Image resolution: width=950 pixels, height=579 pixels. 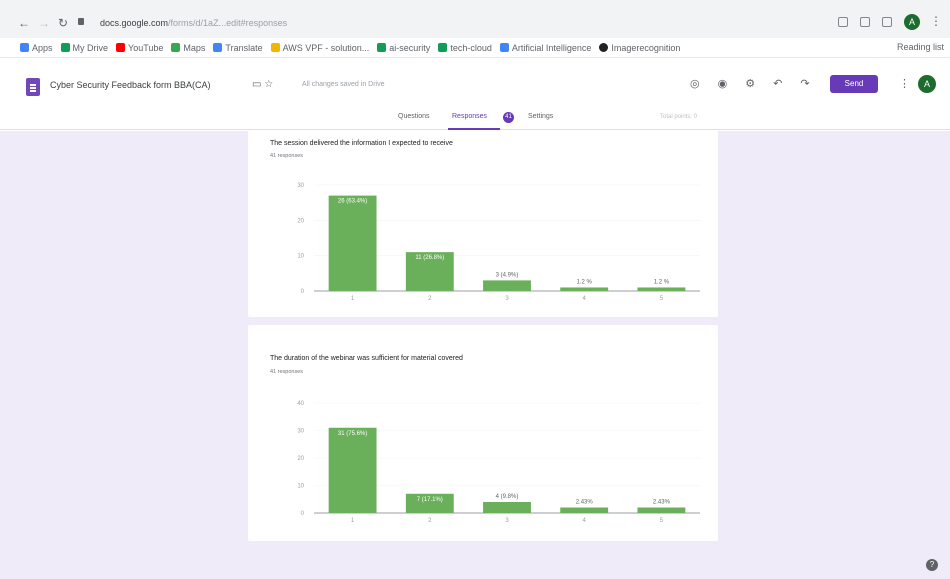 I want to click on reload-icon: ↻, so click(x=63, y=23).